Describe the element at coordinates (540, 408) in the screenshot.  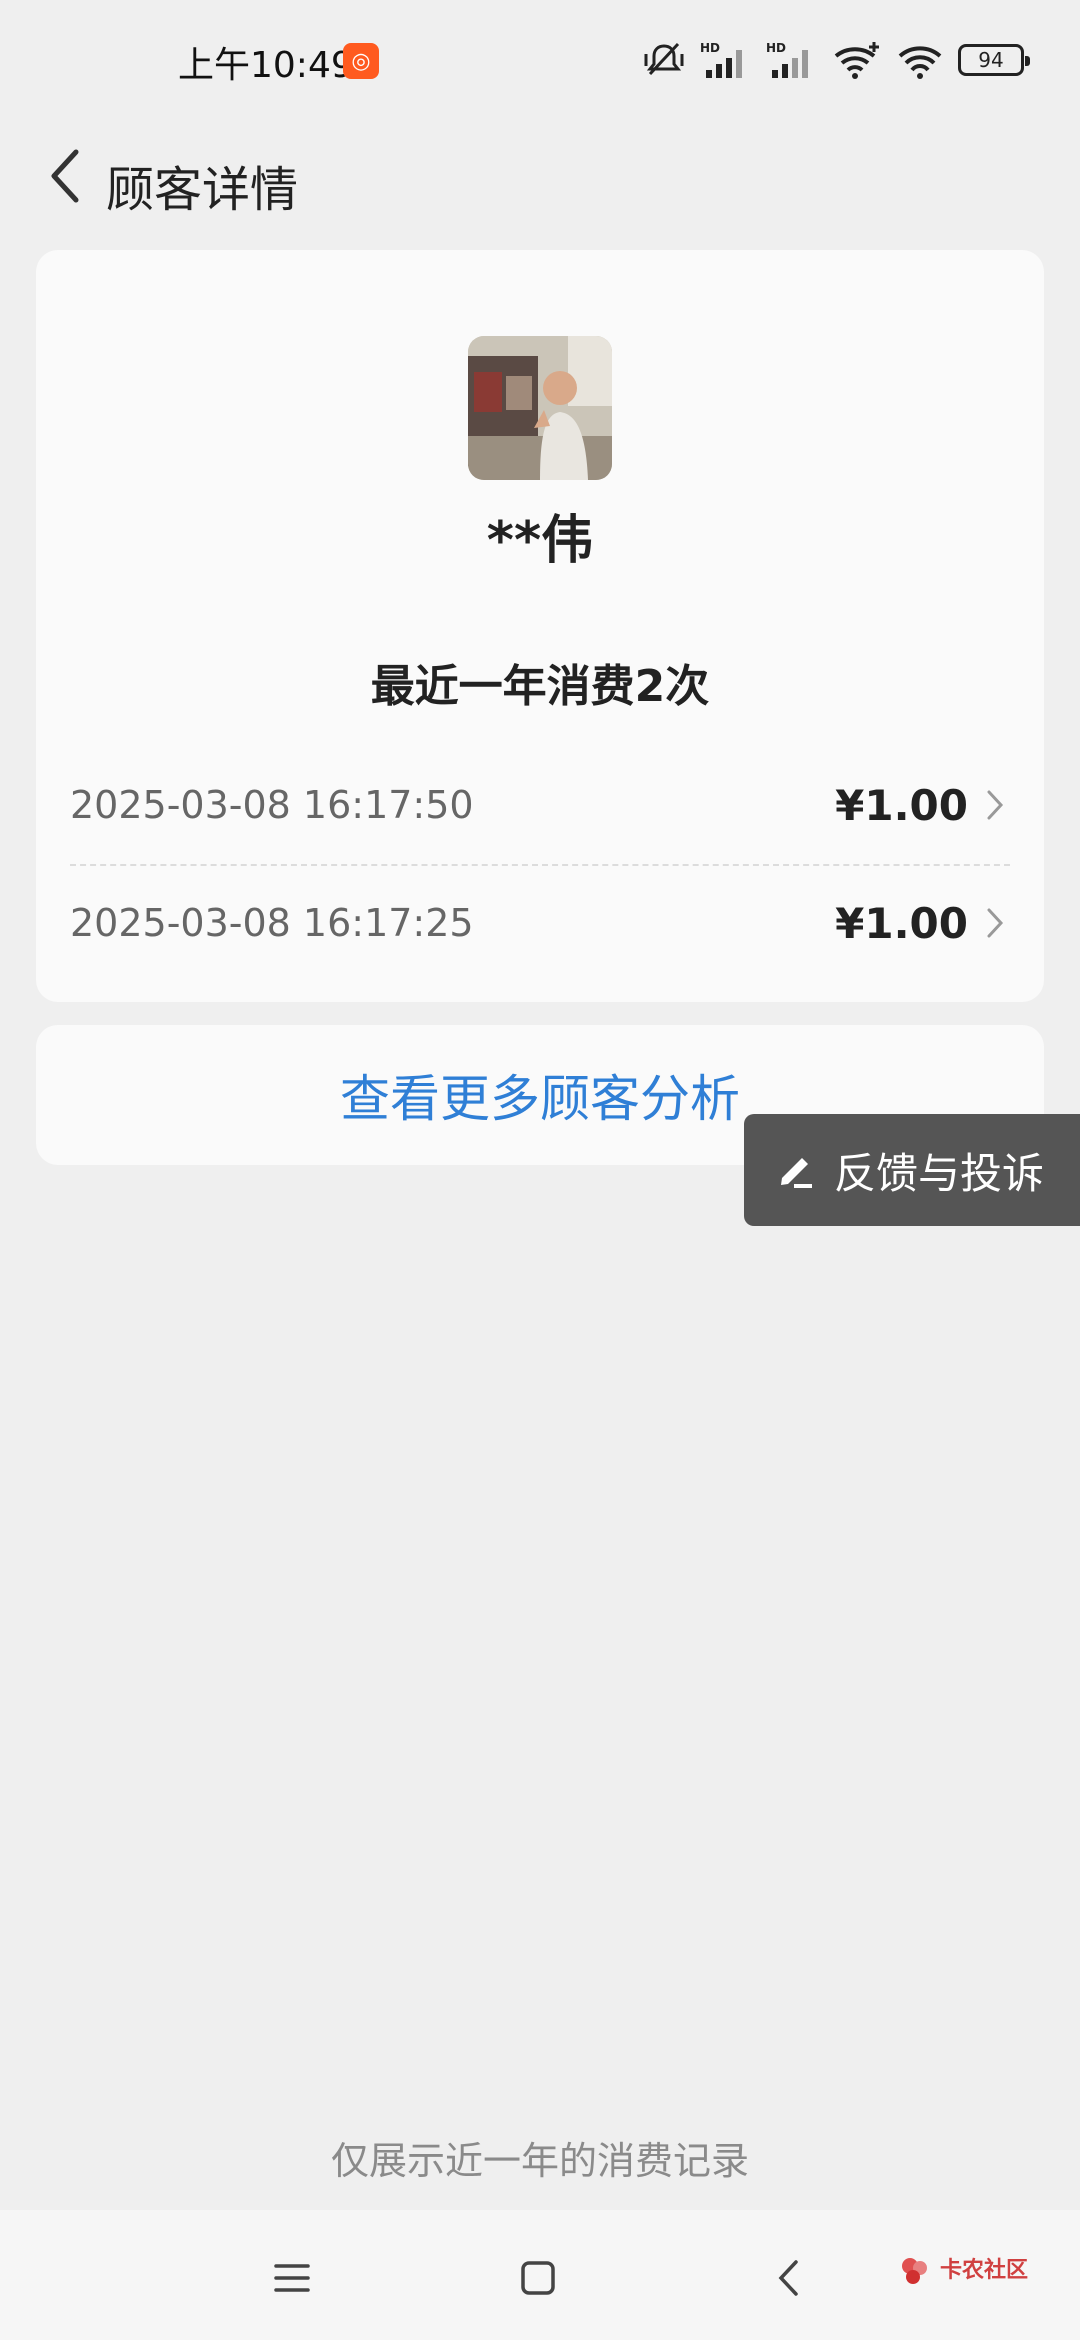
I see `avatar` at that location.